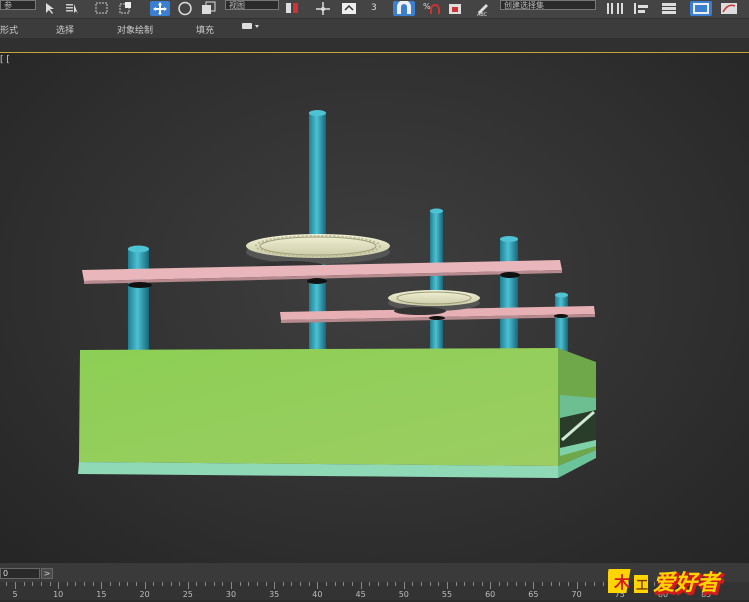 The image size is (749, 602). I want to click on select-by-name-icon, so click(72, 8).